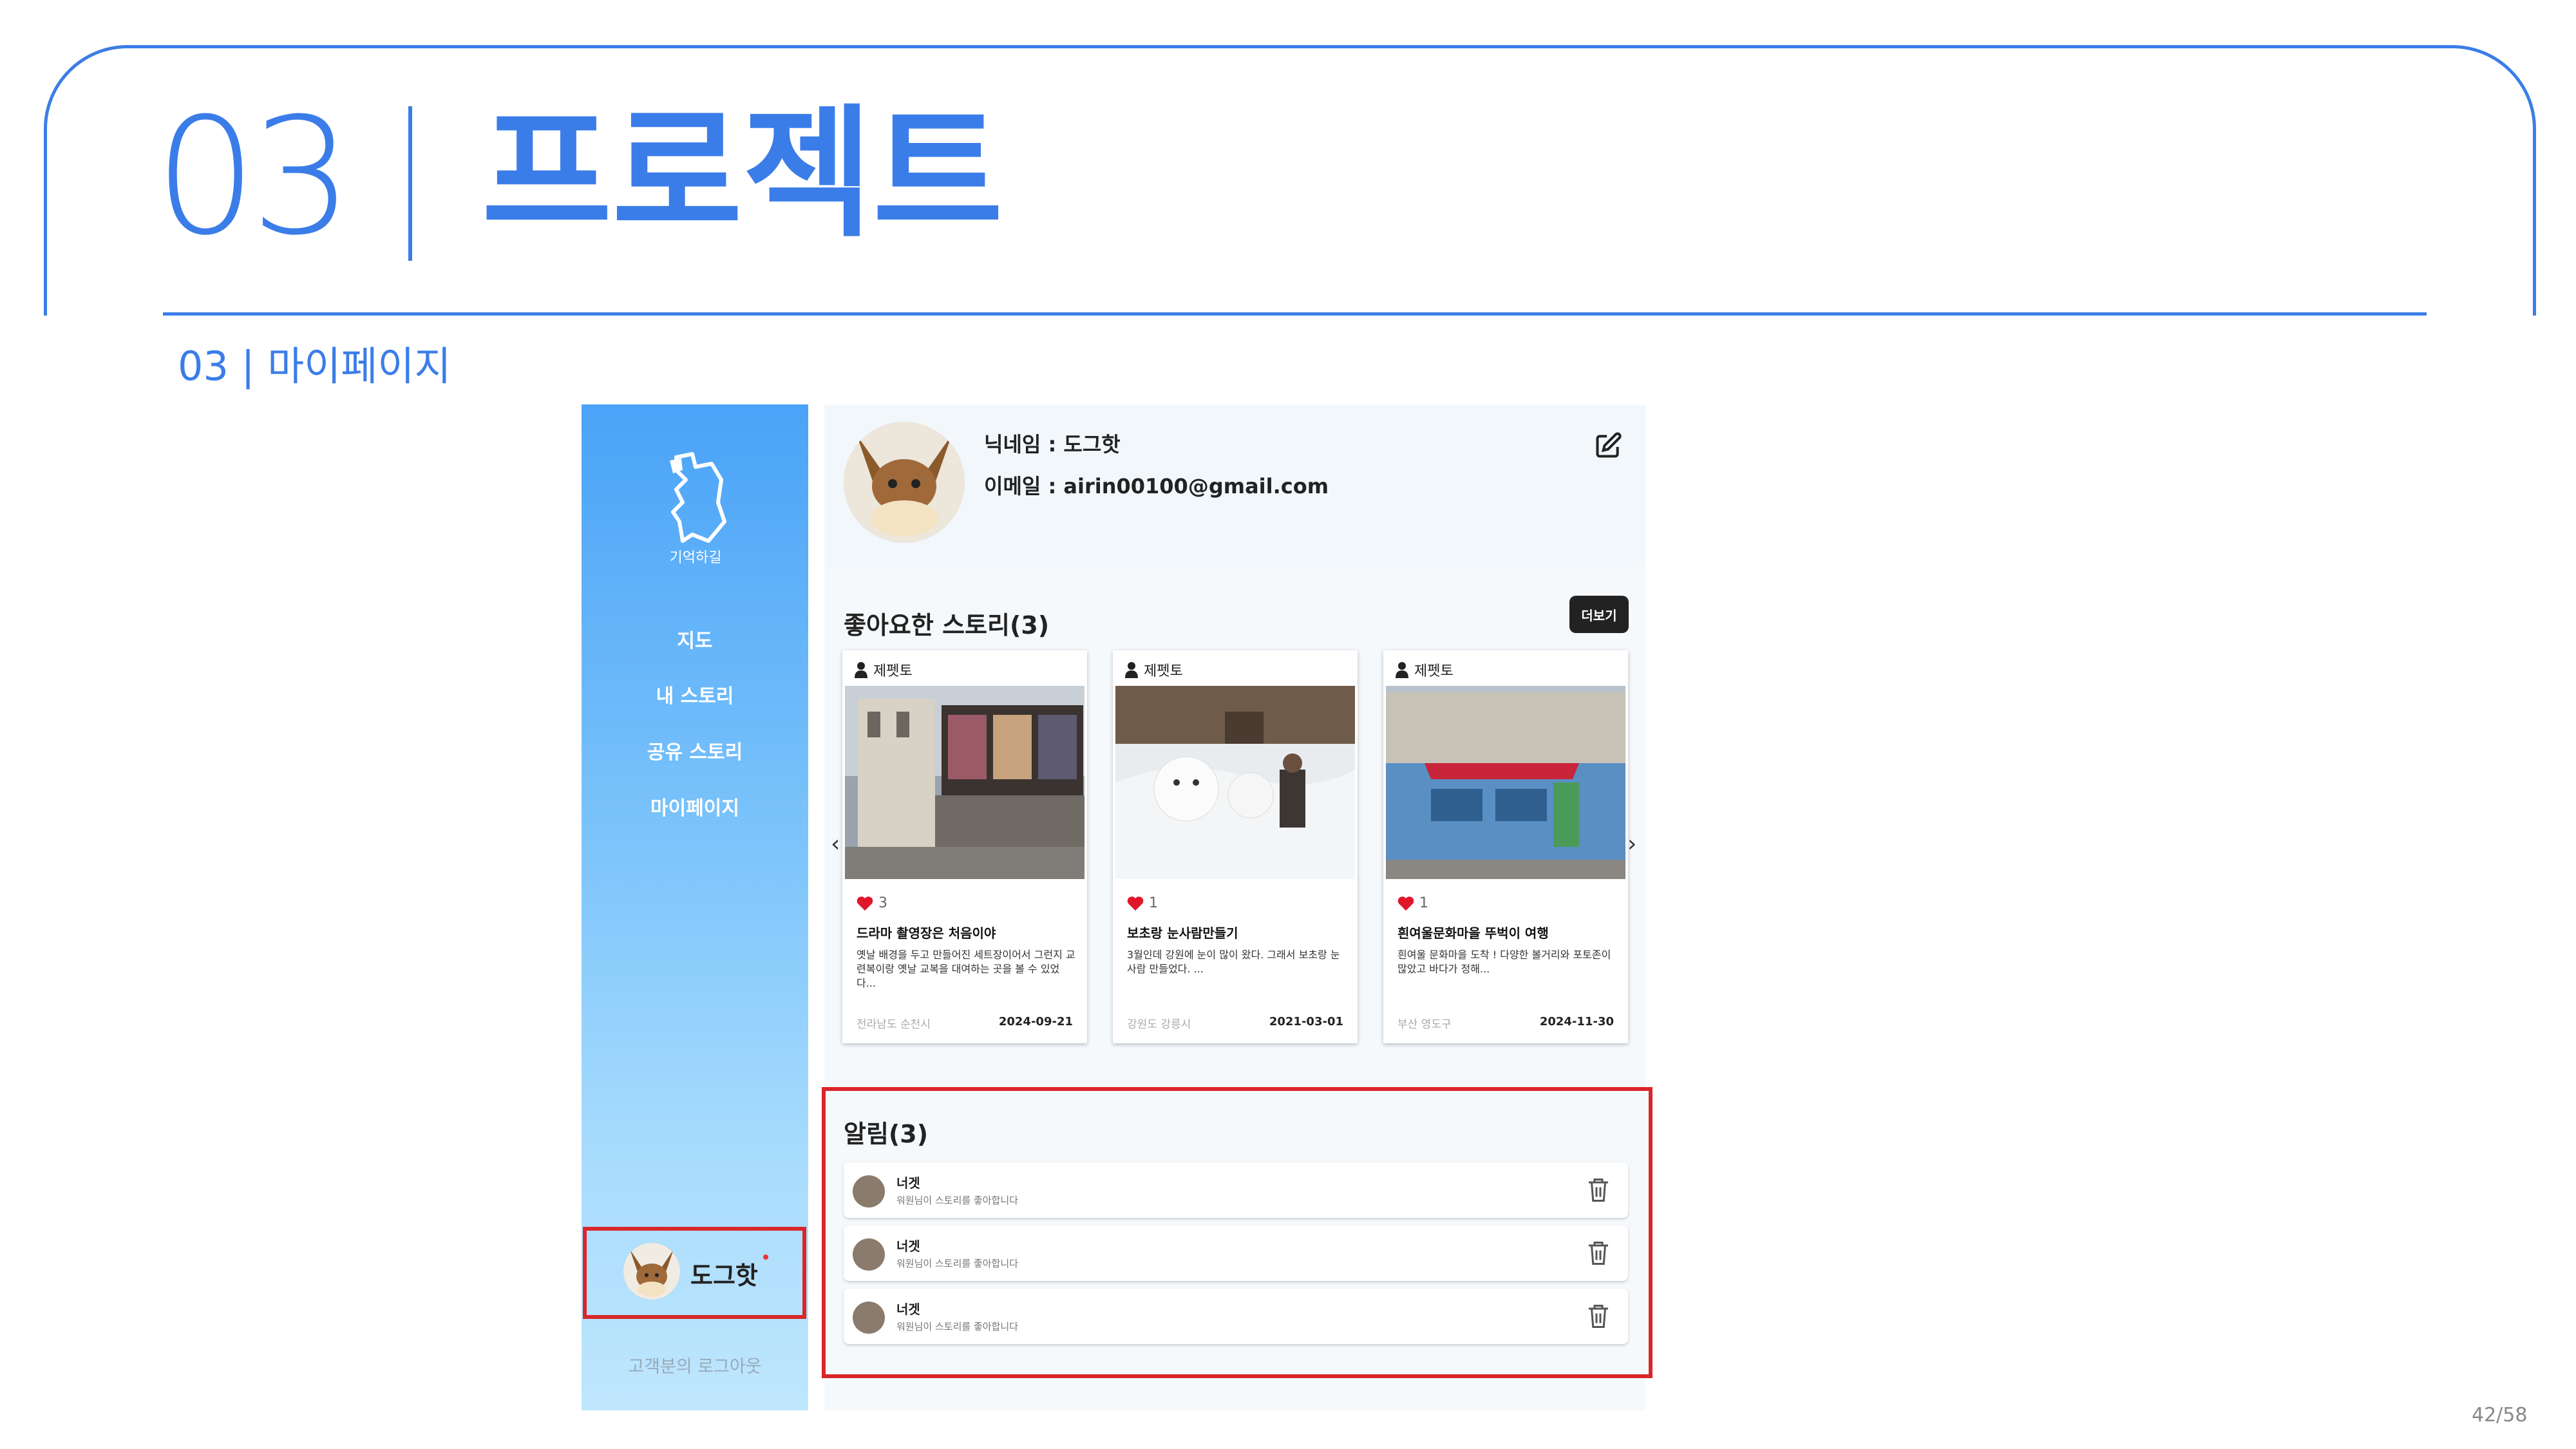 Image resolution: width=2576 pixels, height=1449 pixels. I want to click on profile-nickname: 닉네임 : 도그핫, so click(1052, 445).